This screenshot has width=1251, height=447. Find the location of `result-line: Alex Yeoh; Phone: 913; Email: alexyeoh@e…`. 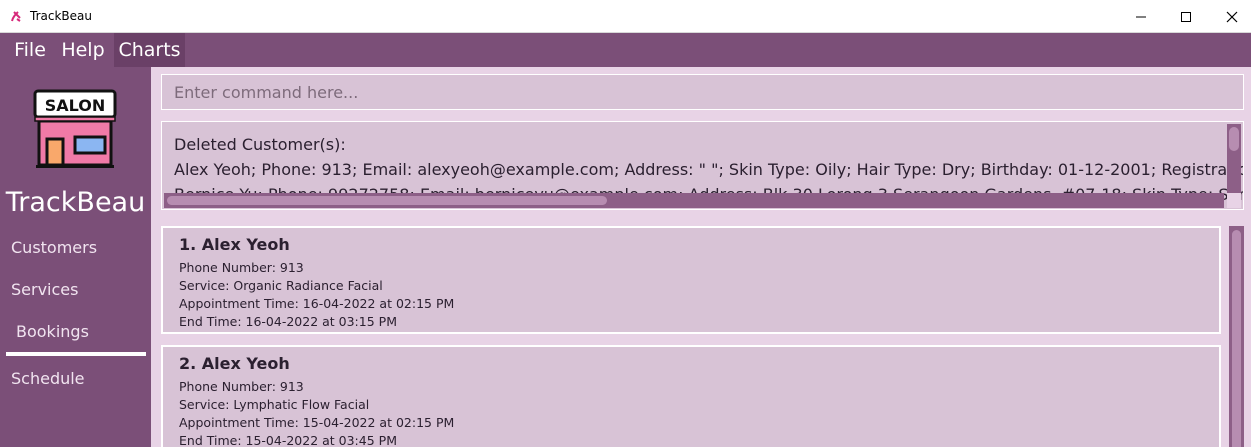

result-line: Alex Yeoh; Phone: 913; Email: alexyeoh@e… is located at coordinates (709, 169).